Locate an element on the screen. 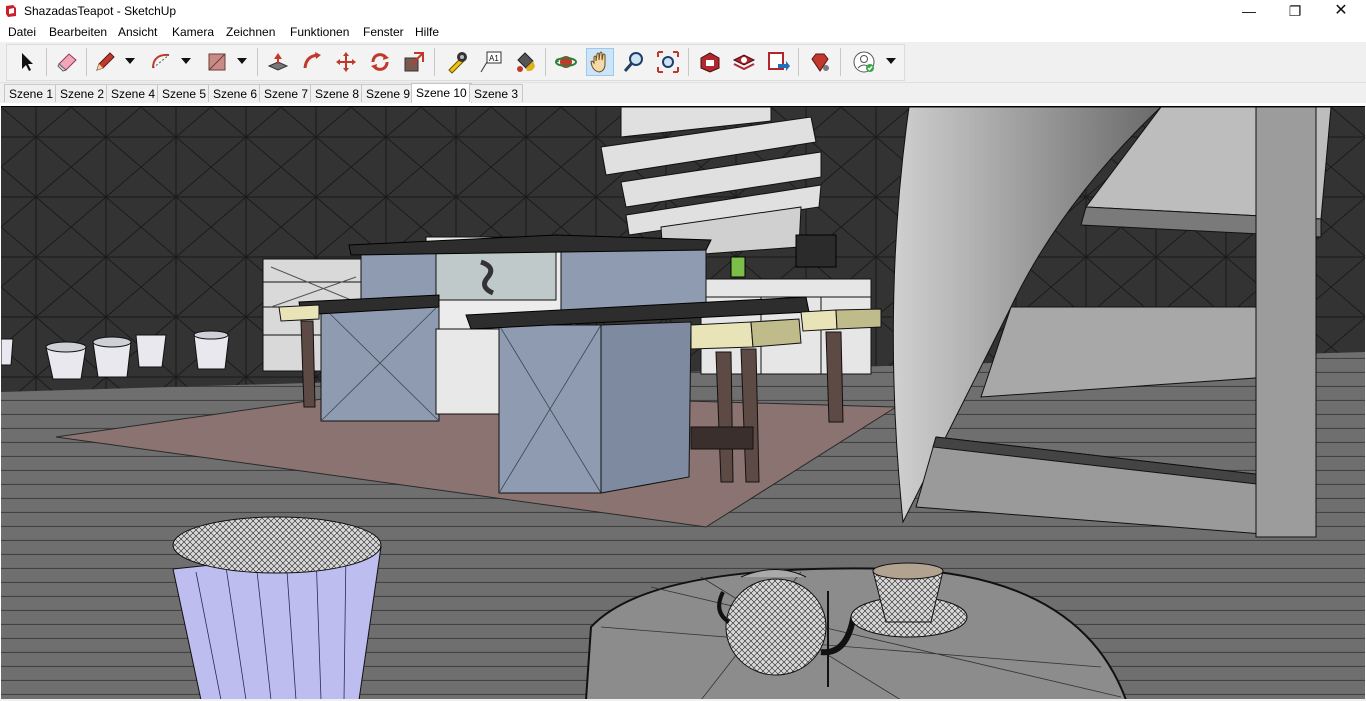 This screenshot has height=701, width=1366. zoom-tool is located at coordinates (634, 62).